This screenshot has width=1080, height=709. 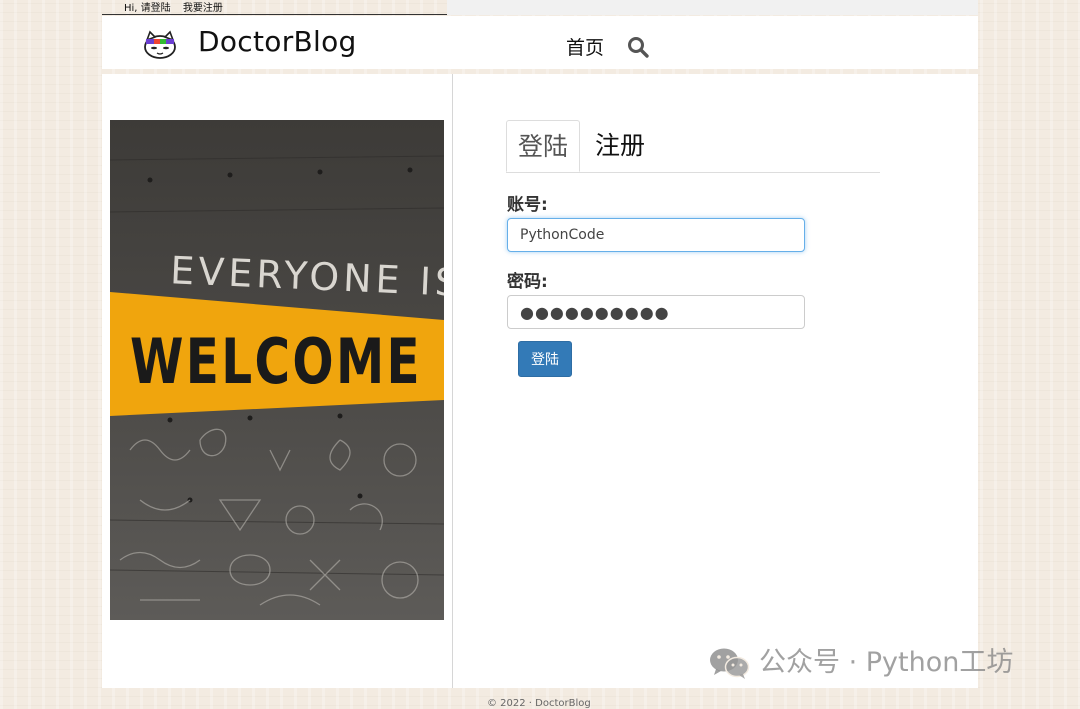 I want to click on wechat-watermark: 公众号 · Python工坊, so click(x=880, y=663).